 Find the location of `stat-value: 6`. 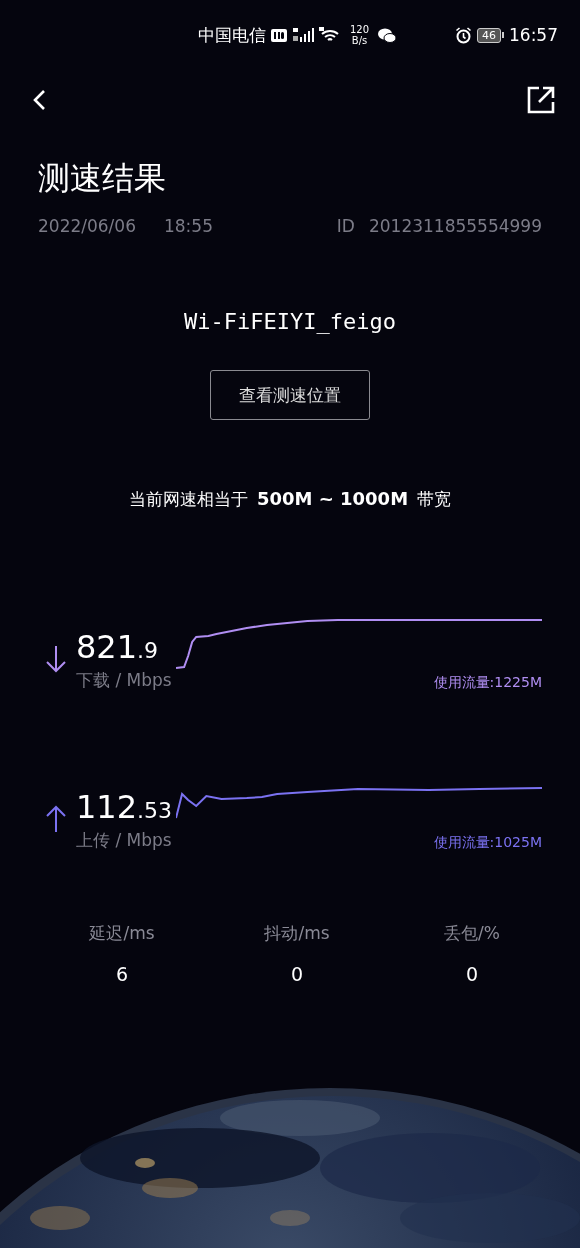

stat-value: 6 is located at coordinates (122, 974).